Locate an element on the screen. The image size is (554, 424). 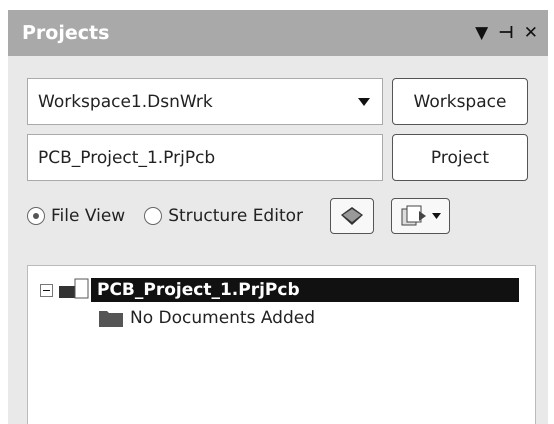
workspace-button: Workspace is located at coordinates (460, 101).